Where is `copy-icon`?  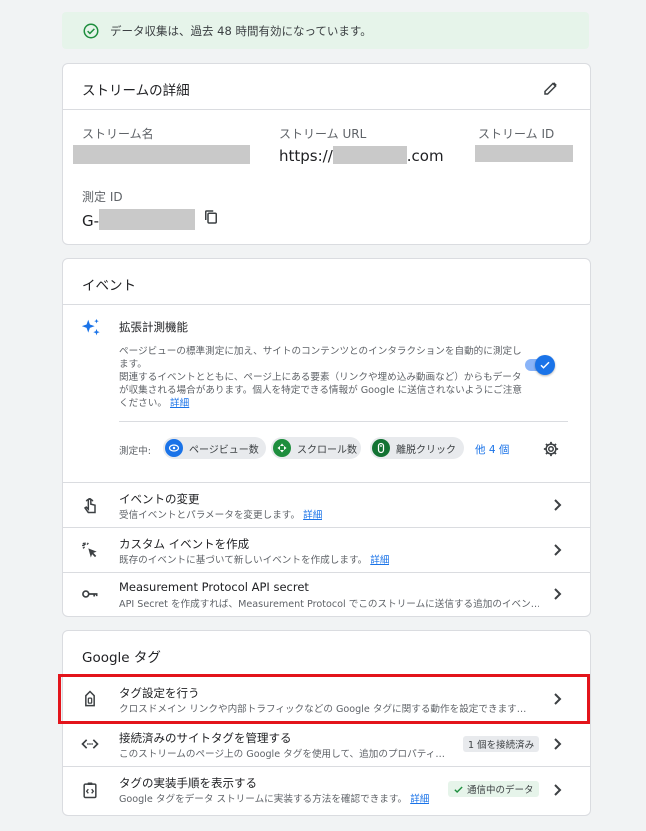
copy-icon is located at coordinates (211, 217).